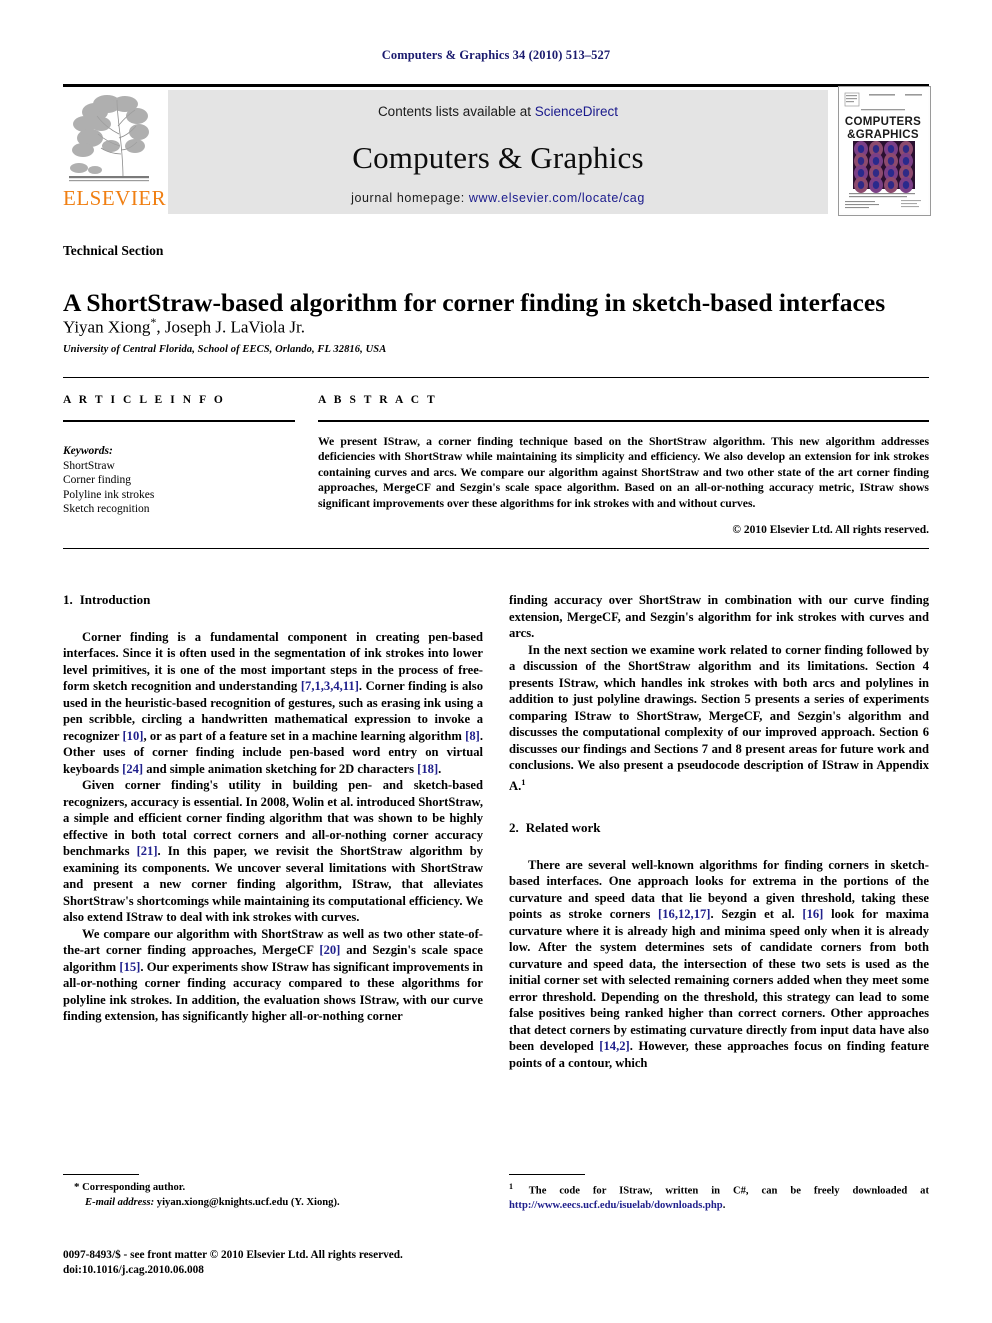 This screenshot has height=1323, width=992. I want to click on footnote-rule-left, so click(101, 1174).